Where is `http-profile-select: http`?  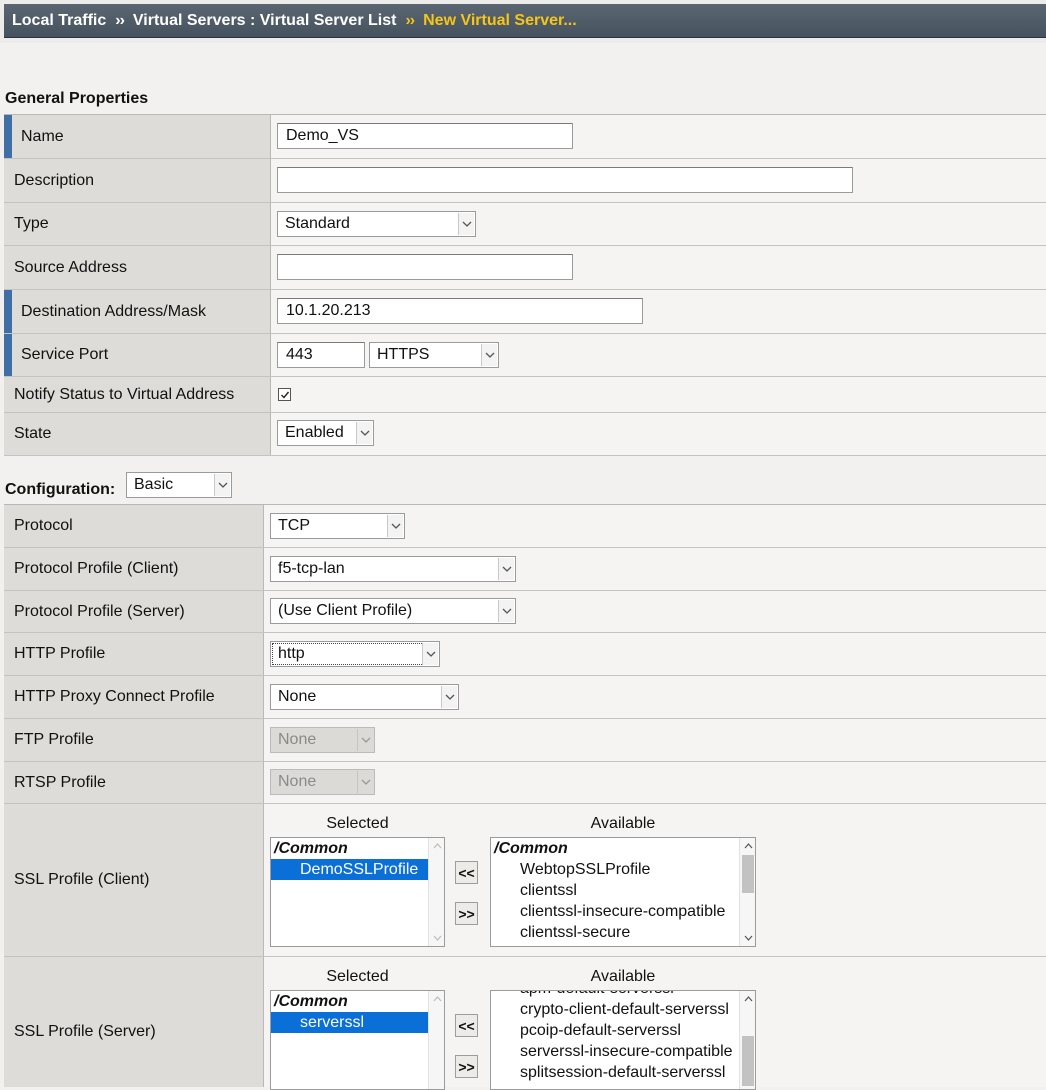 http-profile-select: http is located at coordinates (355, 654).